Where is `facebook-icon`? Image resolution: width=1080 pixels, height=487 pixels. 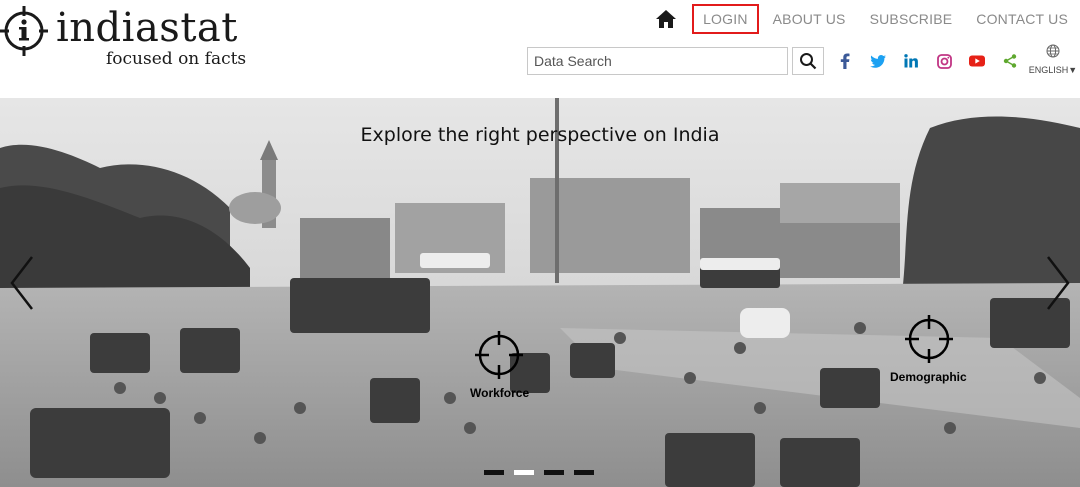 facebook-icon is located at coordinates (845, 61).